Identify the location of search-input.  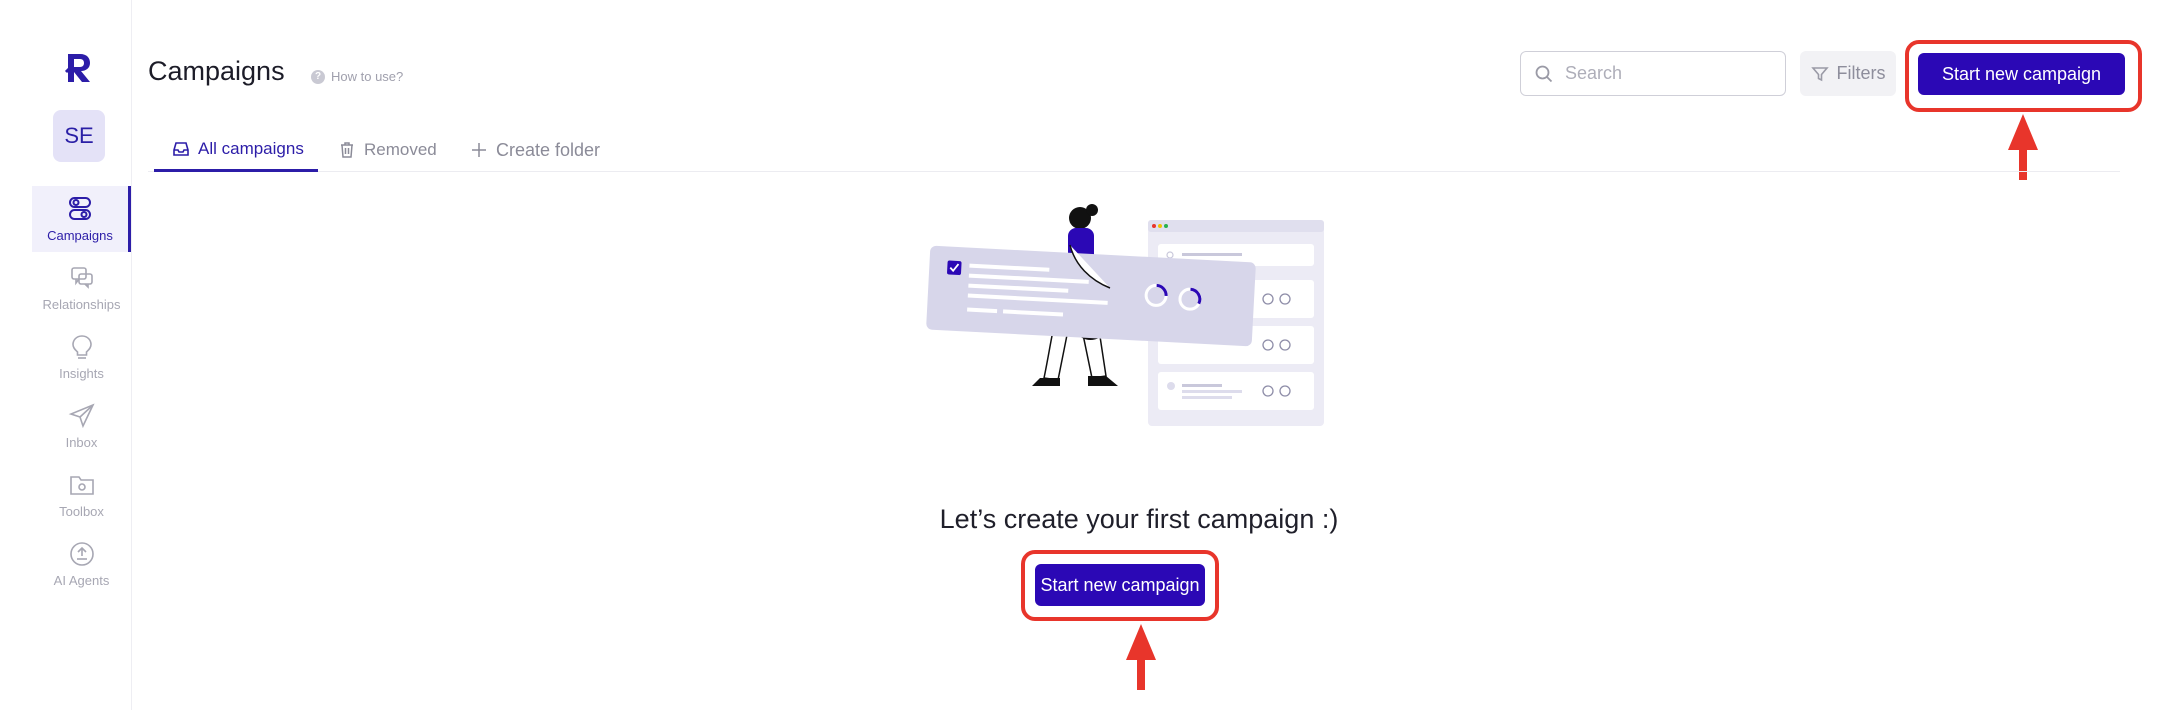
(1660, 73).